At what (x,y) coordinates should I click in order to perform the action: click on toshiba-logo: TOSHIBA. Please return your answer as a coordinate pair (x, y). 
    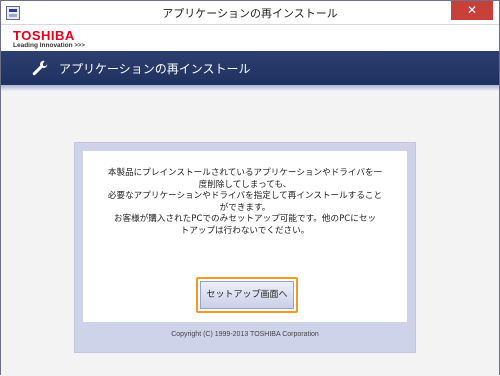
    Looking at the image, I should click on (44, 35).